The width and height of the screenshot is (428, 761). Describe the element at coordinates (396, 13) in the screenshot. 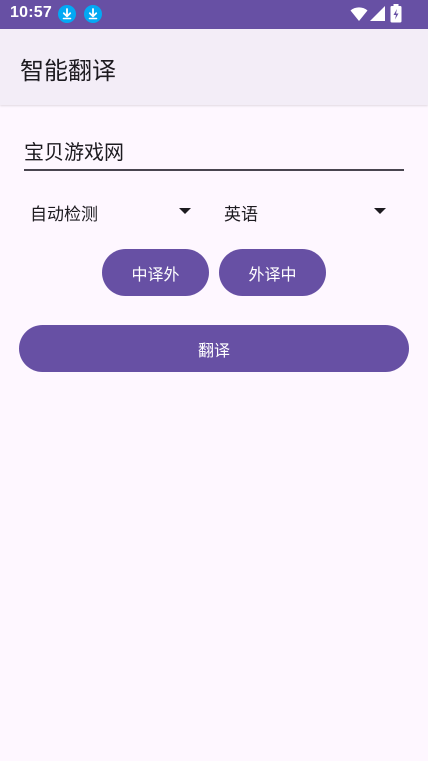

I see `battery-charging-icon` at that location.